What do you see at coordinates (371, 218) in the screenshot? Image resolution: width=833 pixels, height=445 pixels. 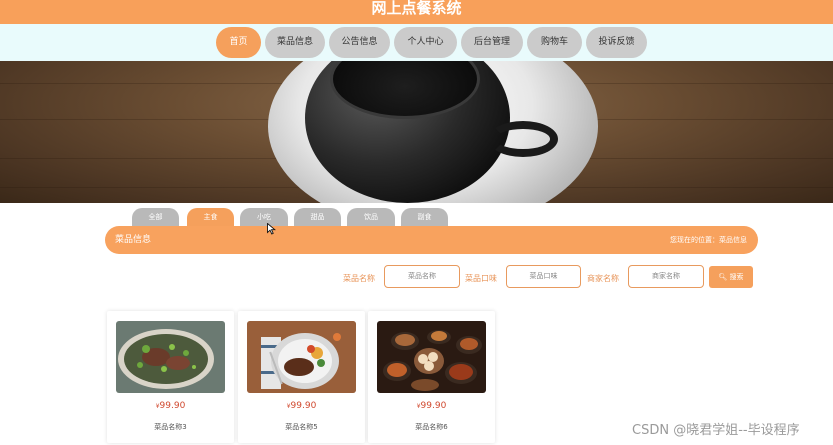 I see `category-tab-drink: 饮品` at bounding box center [371, 218].